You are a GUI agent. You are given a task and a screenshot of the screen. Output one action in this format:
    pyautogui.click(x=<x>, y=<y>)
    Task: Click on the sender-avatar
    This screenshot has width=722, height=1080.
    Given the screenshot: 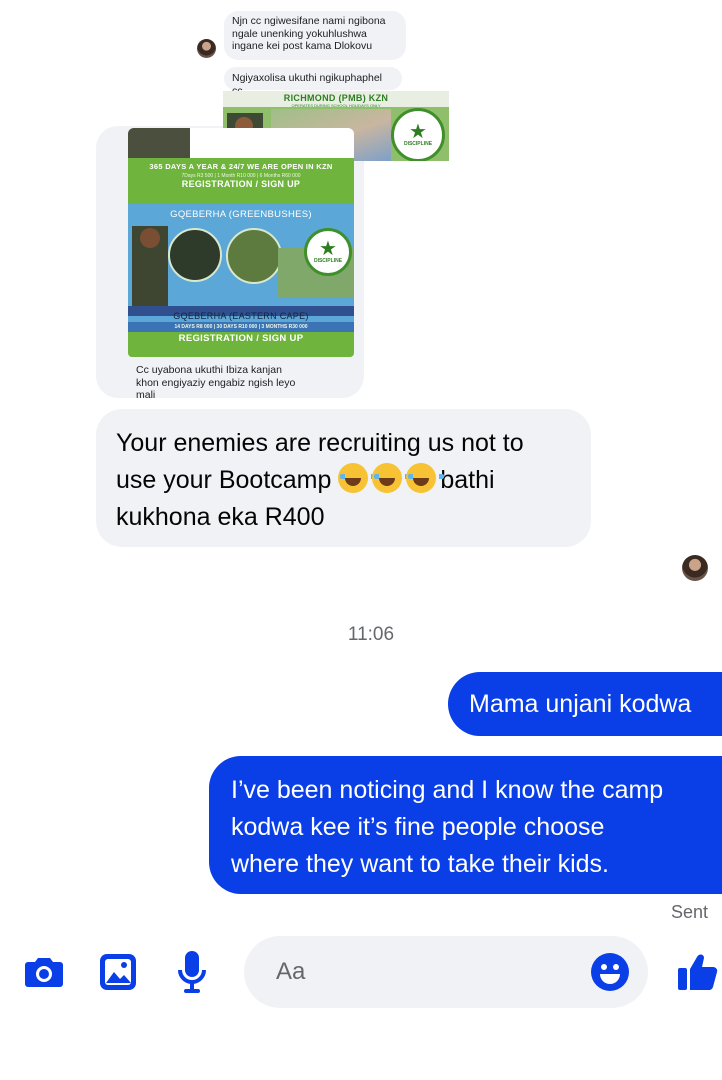 What is the action you would take?
    pyautogui.click(x=206, y=48)
    